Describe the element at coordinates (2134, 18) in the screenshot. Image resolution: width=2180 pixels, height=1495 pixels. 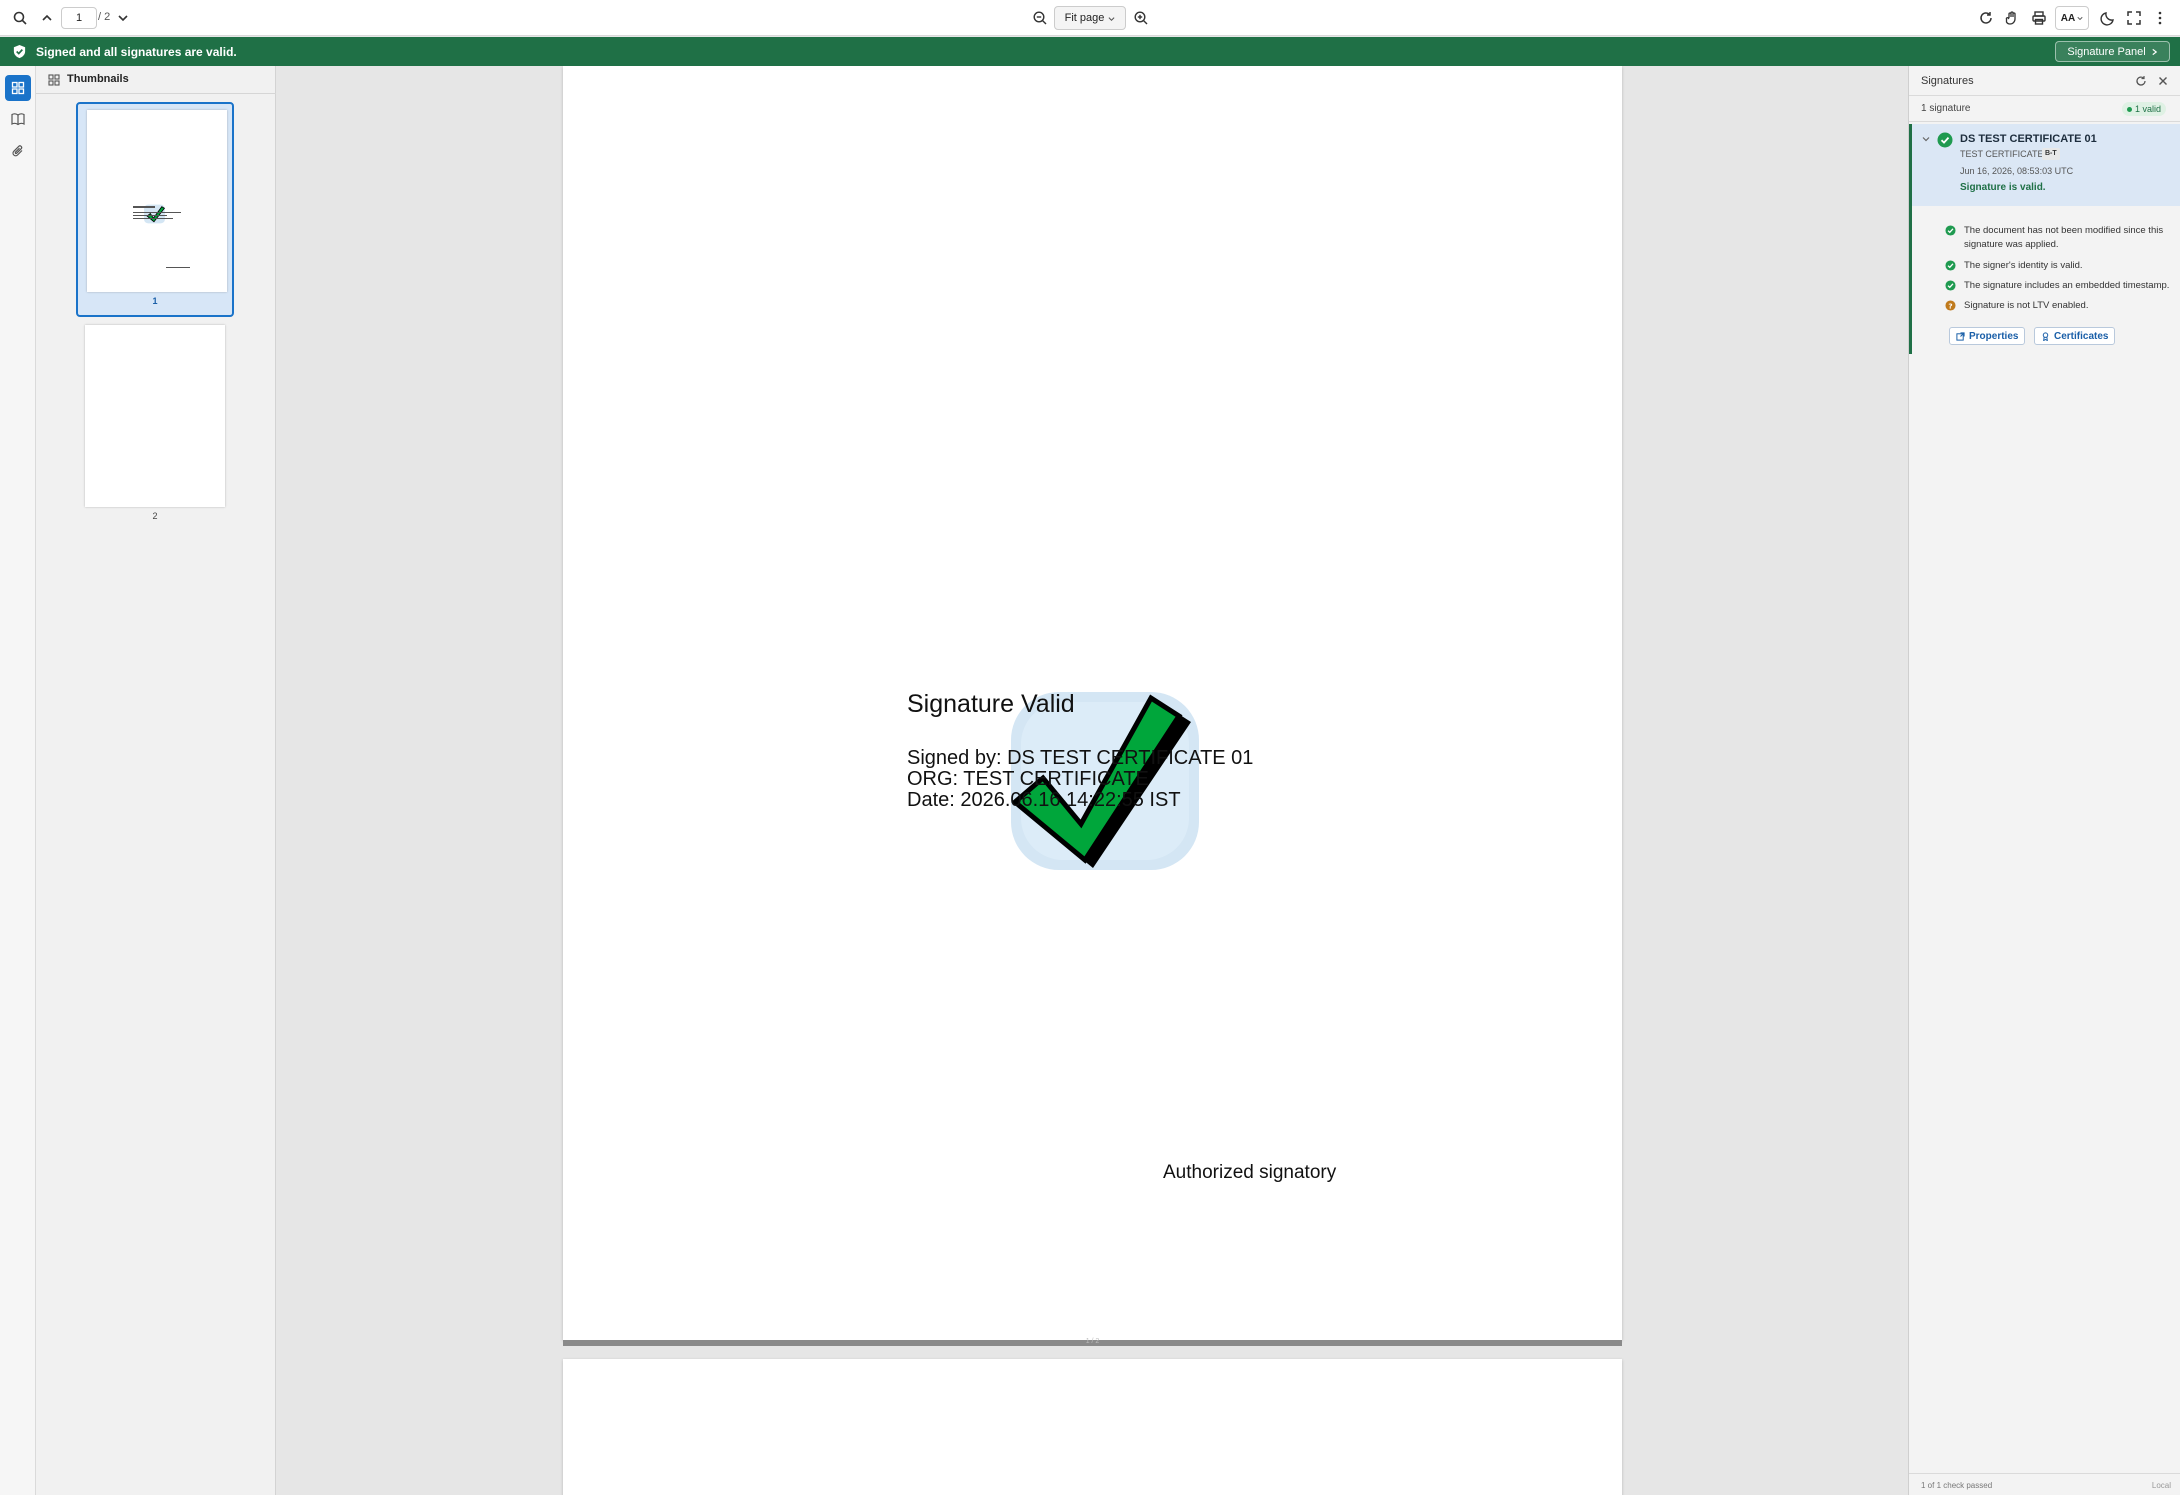
I see `fullscreen-icon` at that location.